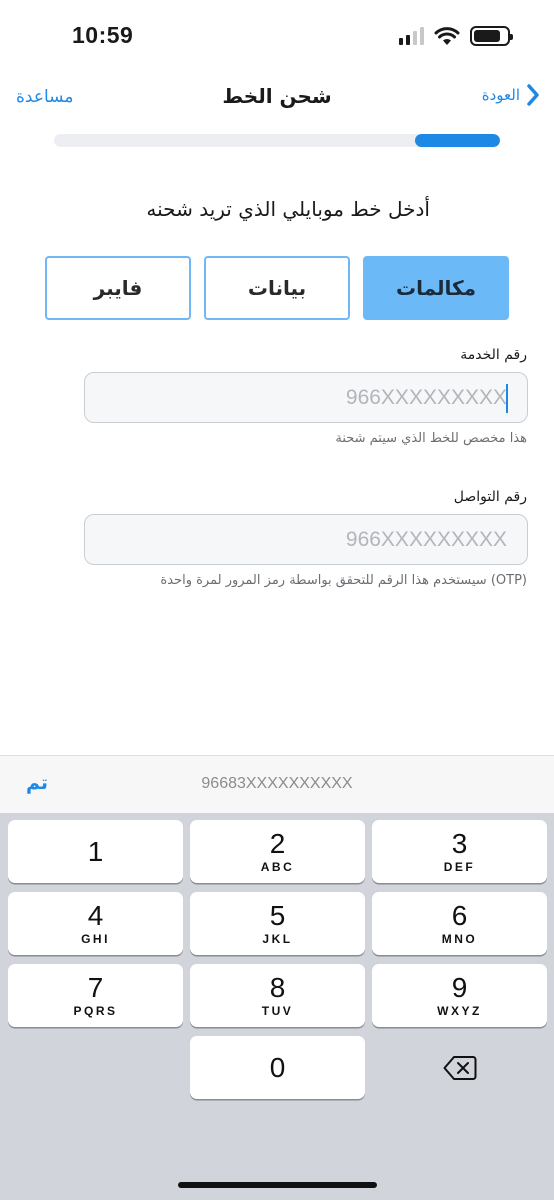 The image size is (554, 1200). What do you see at coordinates (277, 915) in the screenshot?
I see `key-digit: 5` at bounding box center [277, 915].